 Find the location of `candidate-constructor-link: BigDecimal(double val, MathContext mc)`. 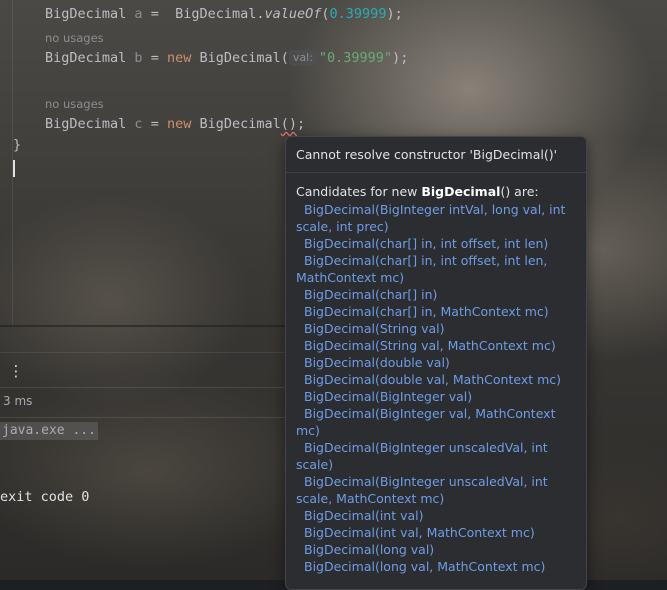

candidate-constructor-link: BigDecimal(double val, MathContext mc) is located at coordinates (434, 379).